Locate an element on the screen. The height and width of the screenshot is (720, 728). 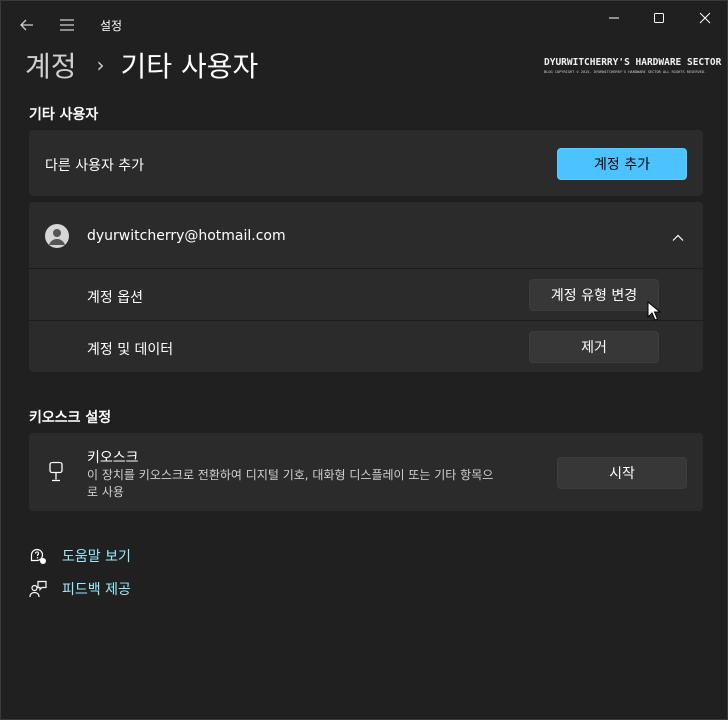
add-user-label: 다른 사용자 추가 is located at coordinates (95, 166).